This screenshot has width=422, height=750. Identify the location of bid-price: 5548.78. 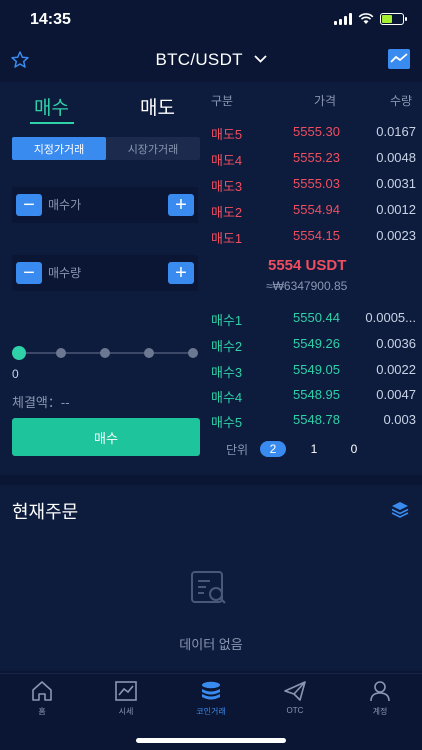
(316, 419).